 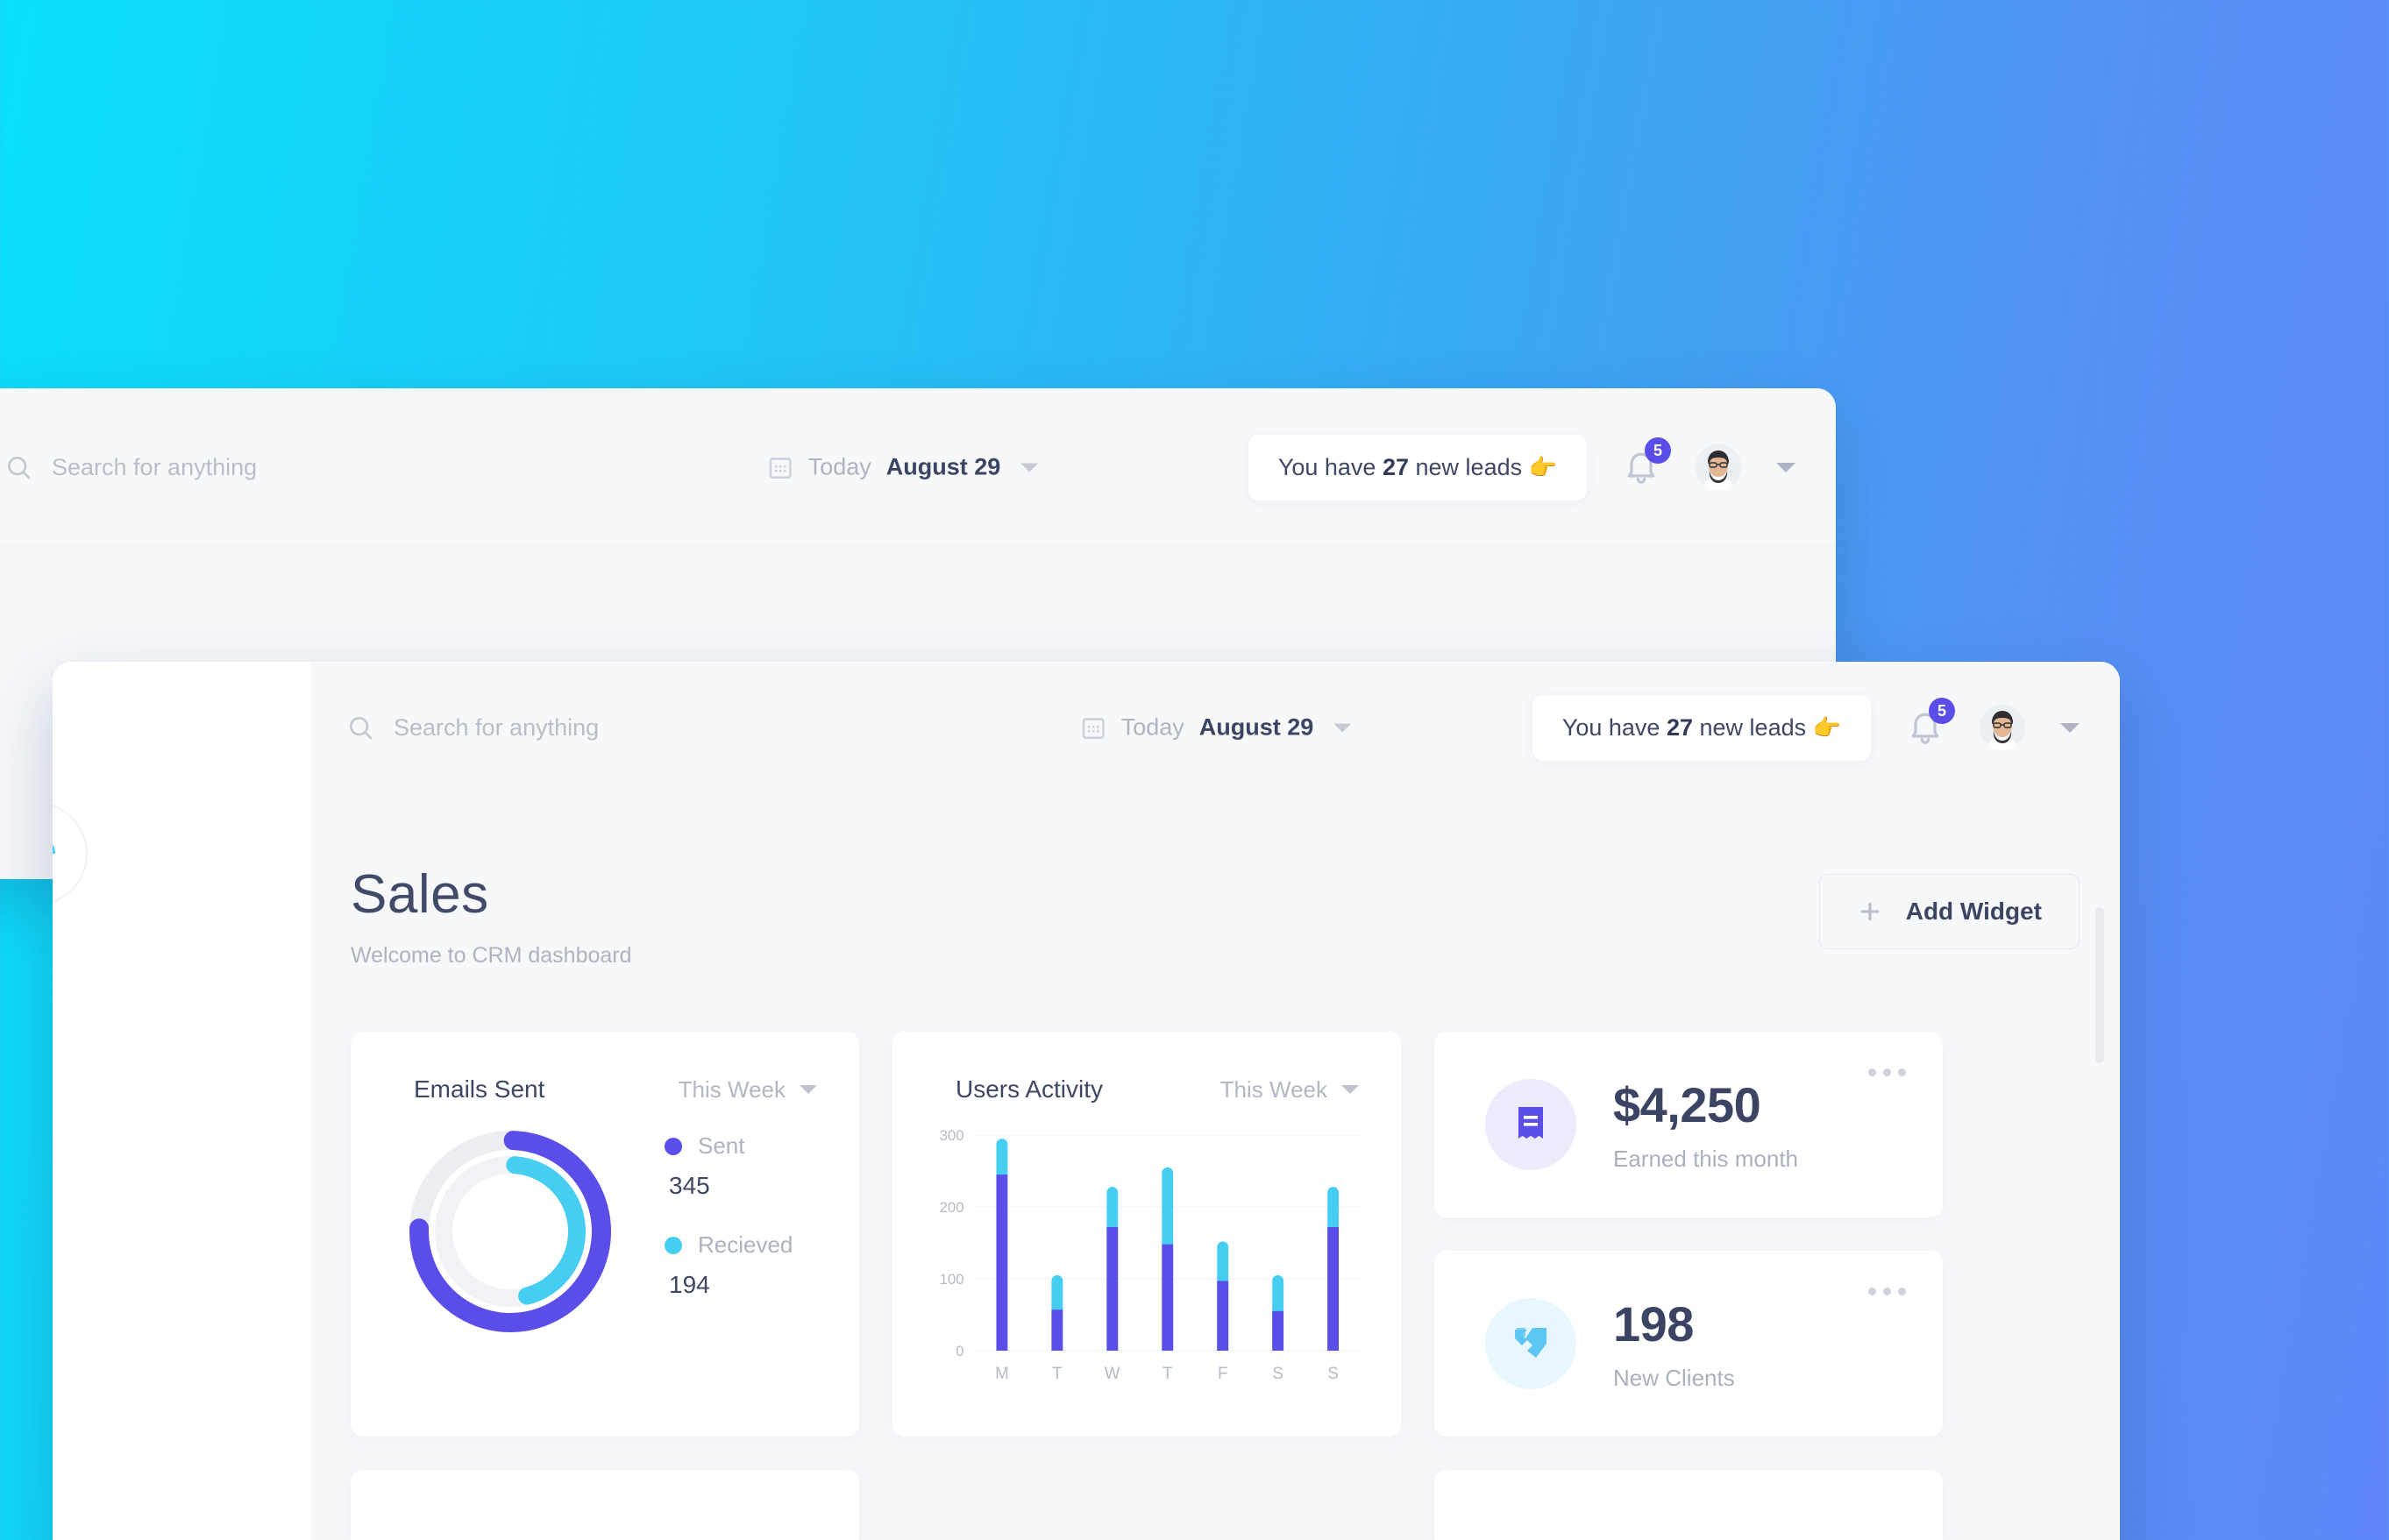 I want to click on search-input, so click(x=615, y=727).